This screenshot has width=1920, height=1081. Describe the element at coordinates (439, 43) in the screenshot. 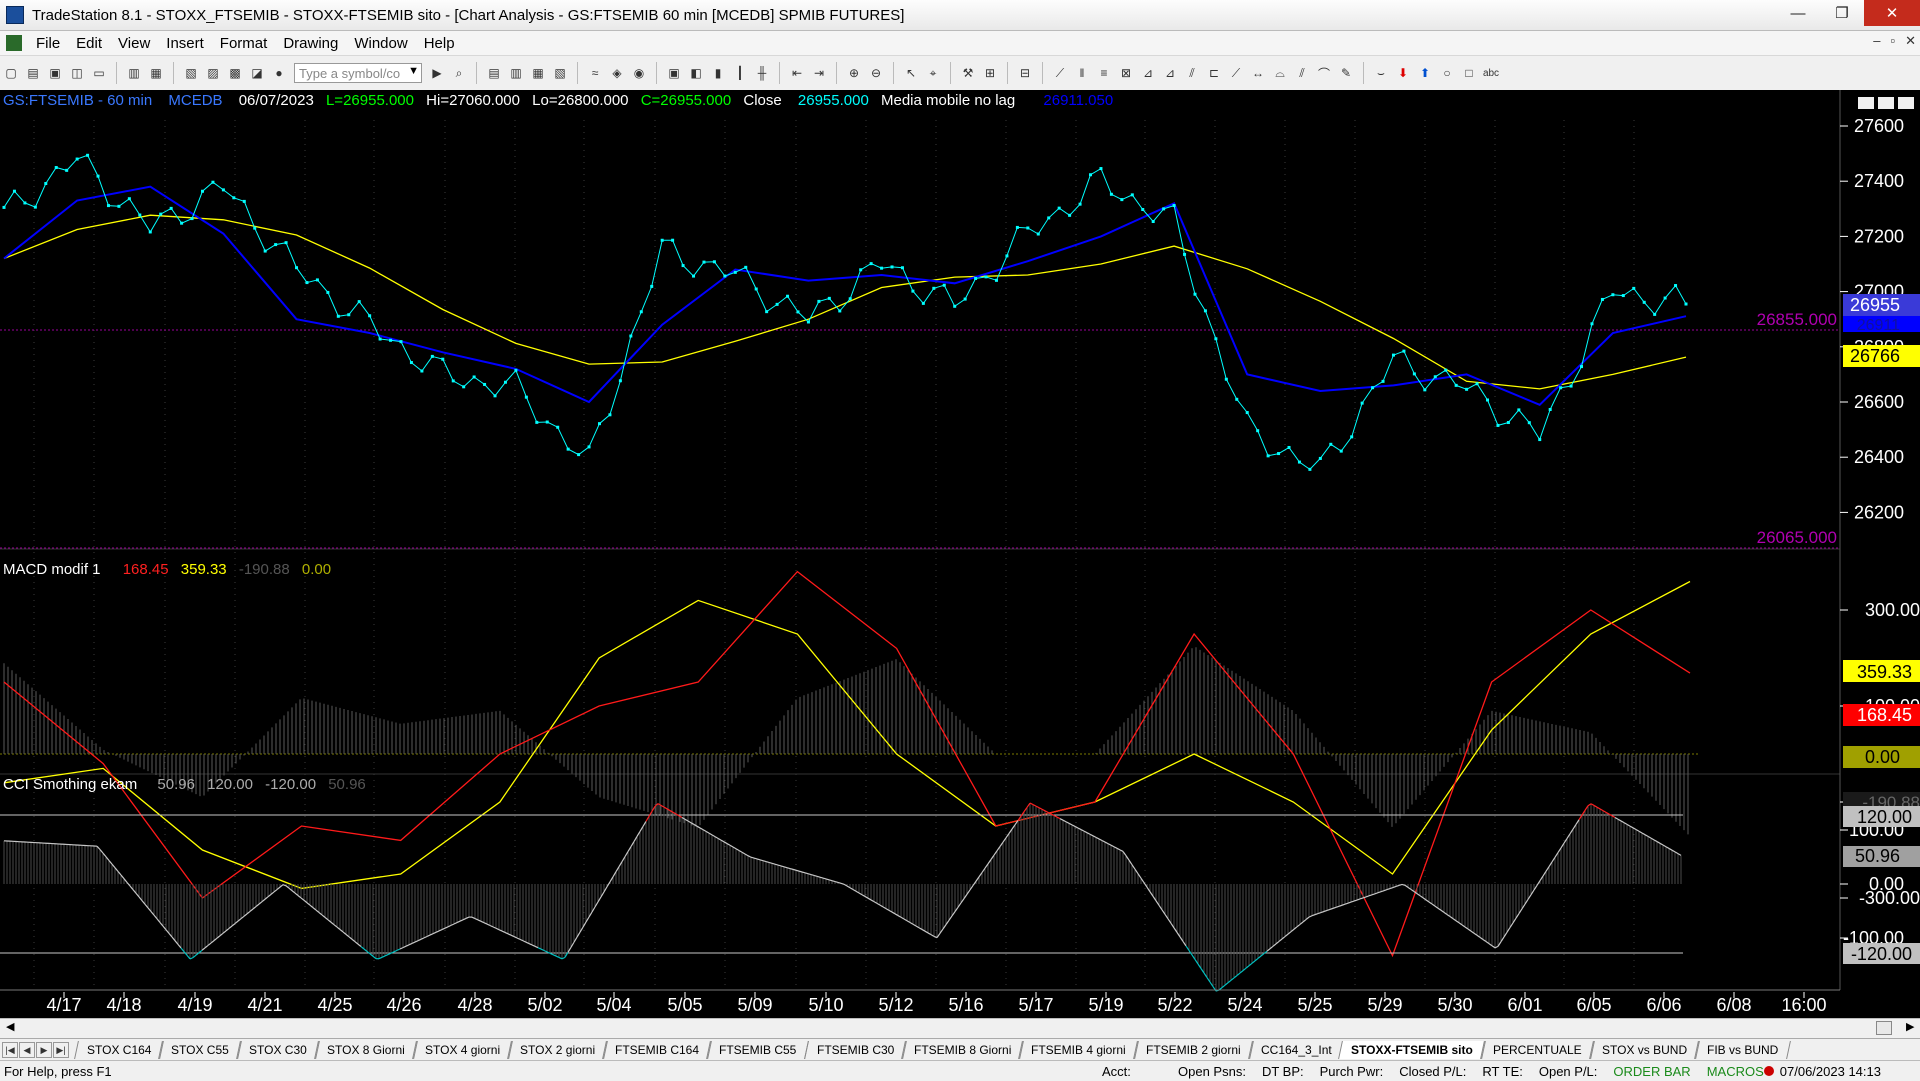

I see `menu-help: Help` at that location.